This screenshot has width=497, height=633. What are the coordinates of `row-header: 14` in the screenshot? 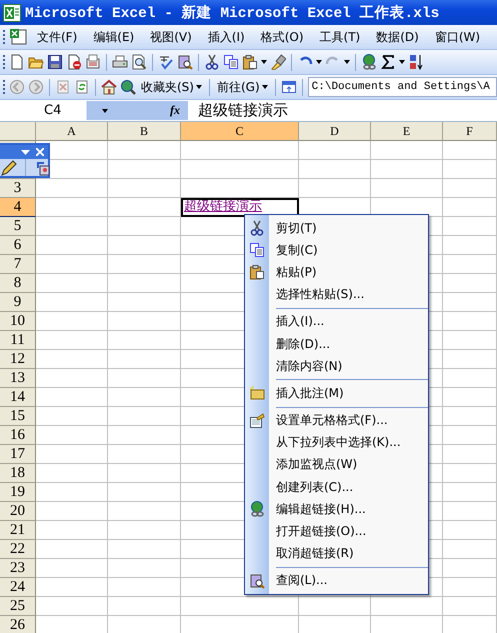 It's located at (18, 397).